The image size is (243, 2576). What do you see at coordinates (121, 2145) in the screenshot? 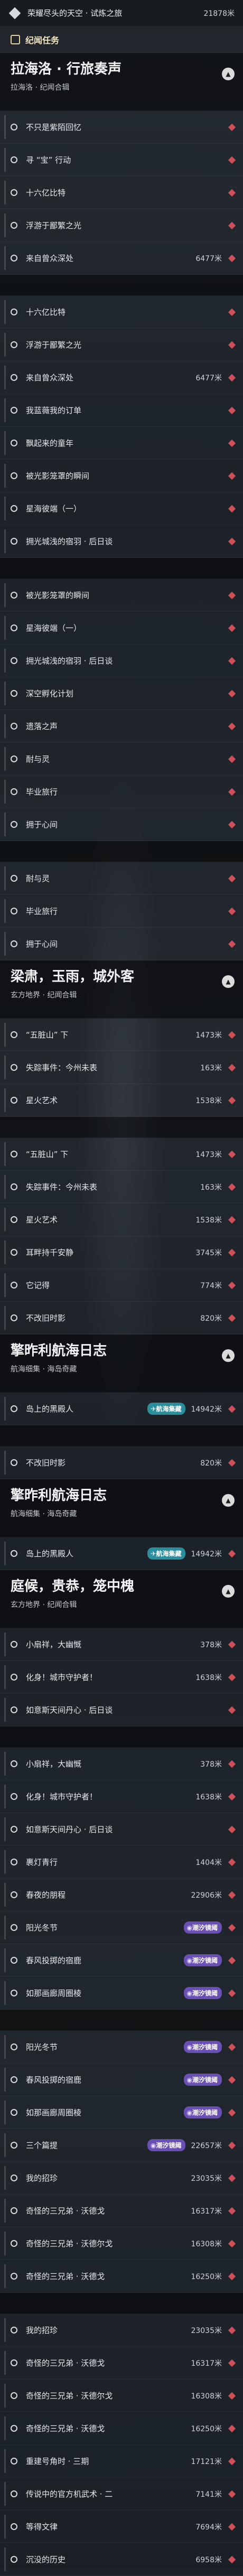
I see `quest-item: 三个篇提 潮汐镜阈 22657米` at bounding box center [121, 2145].